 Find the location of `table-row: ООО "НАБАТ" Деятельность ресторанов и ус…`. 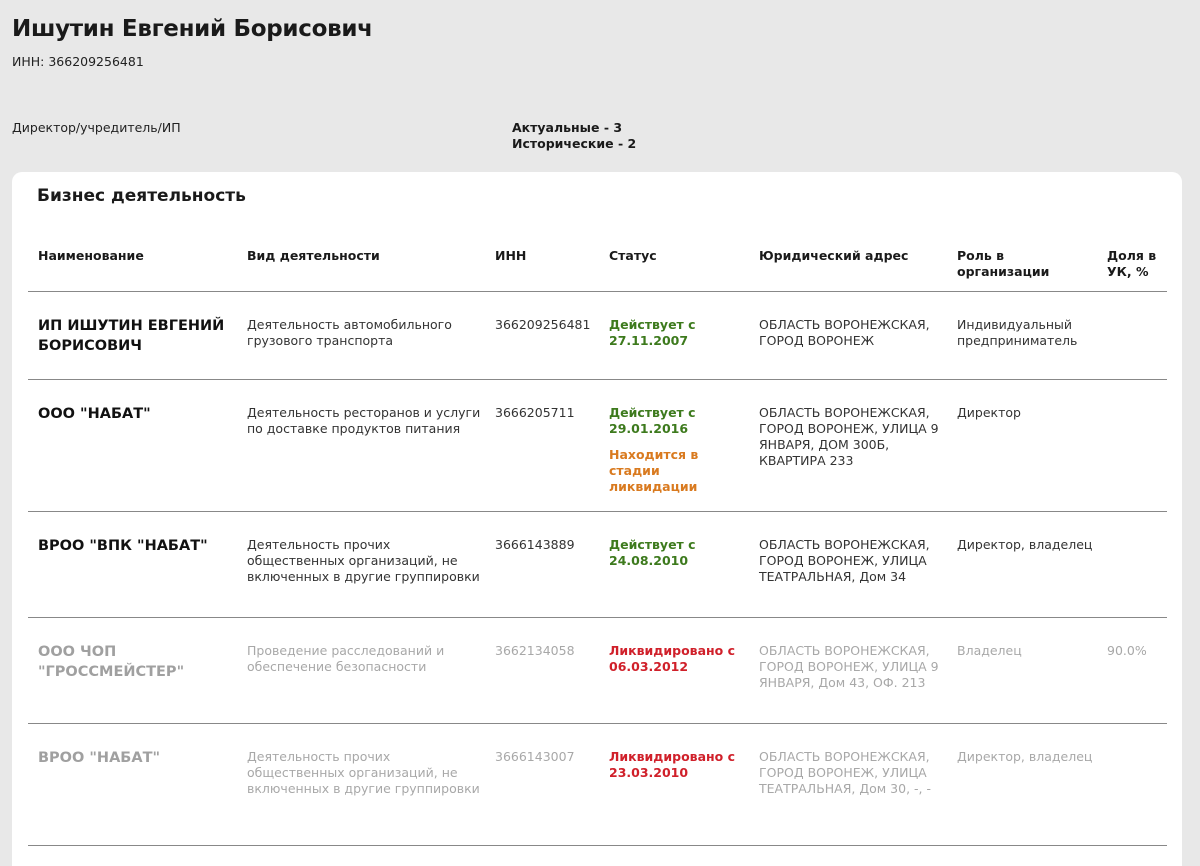

table-row: ООО "НАБАТ" Деятельность ресторанов и ус… is located at coordinates (597, 446).